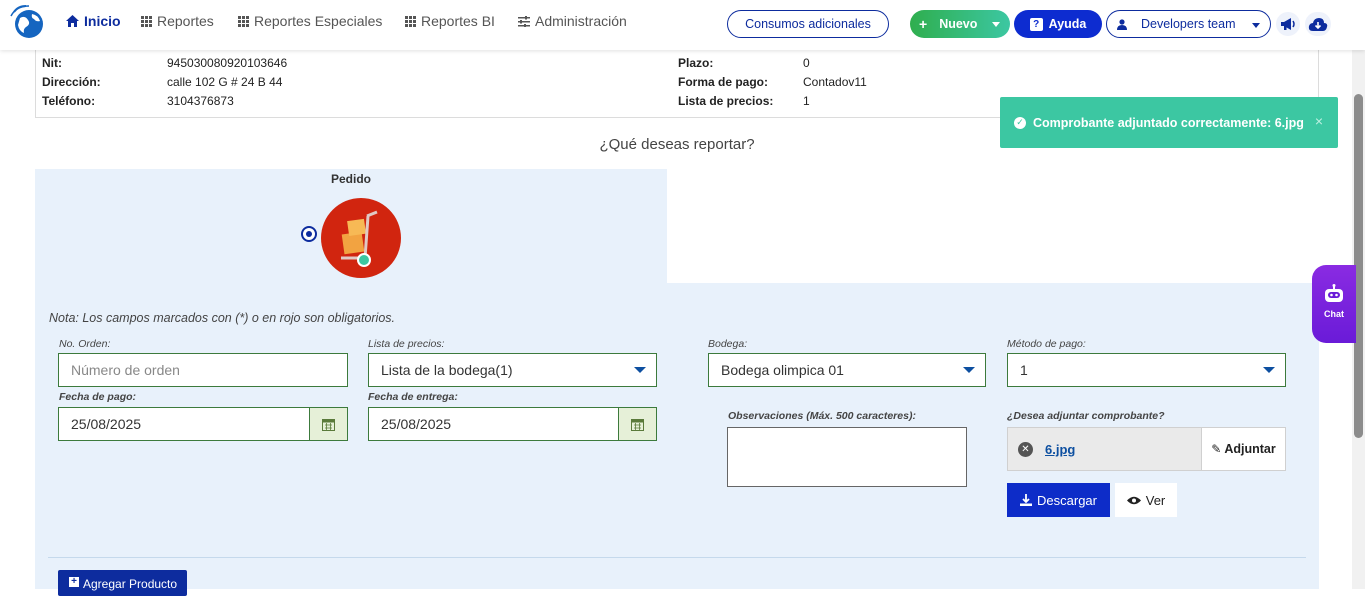 Image resolution: width=1365 pixels, height=596 pixels. Describe the element at coordinates (85, 344) in the screenshot. I see `orden-label: No. Orden:` at that location.